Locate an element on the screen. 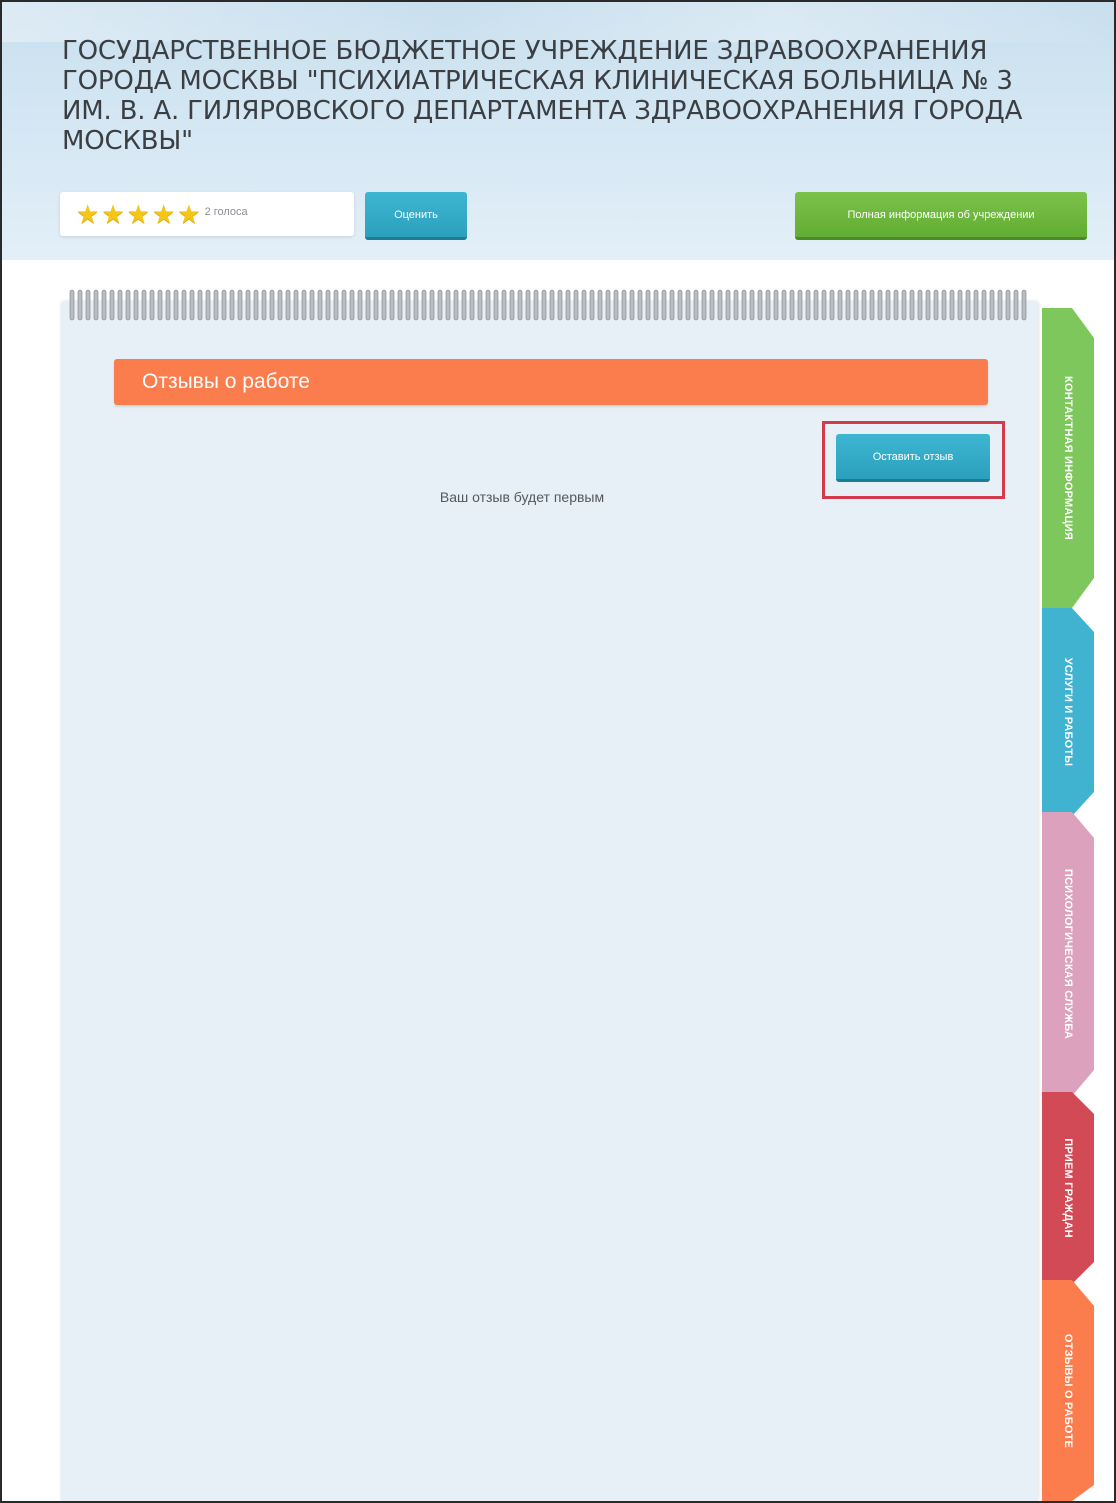 Image resolution: width=1116 pixels, height=1503 pixels. tab-label: ОТЗЫВЫ О РАБОТЕ is located at coordinates (1068, 1390).